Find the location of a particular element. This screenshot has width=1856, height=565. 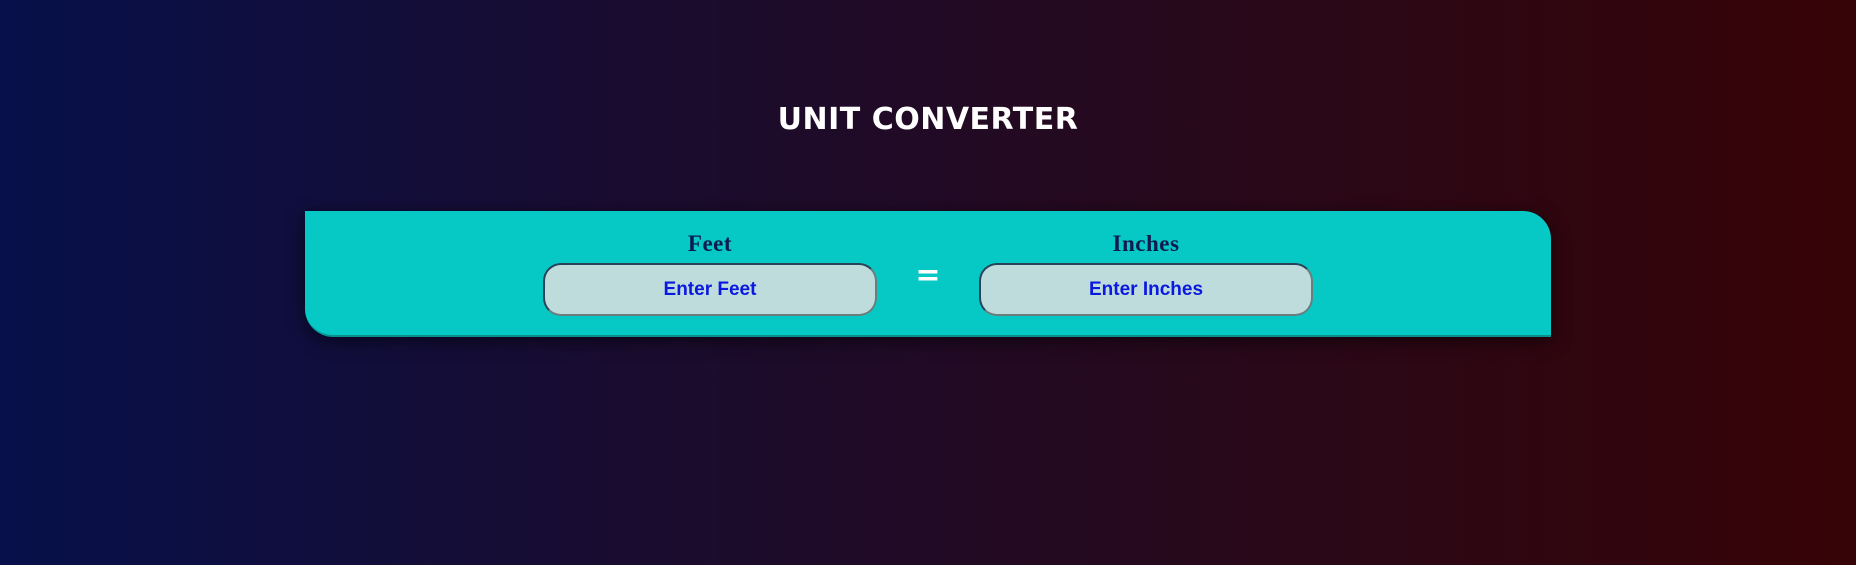

inches-field-group: Inches is located at coordinates (1146, 272).